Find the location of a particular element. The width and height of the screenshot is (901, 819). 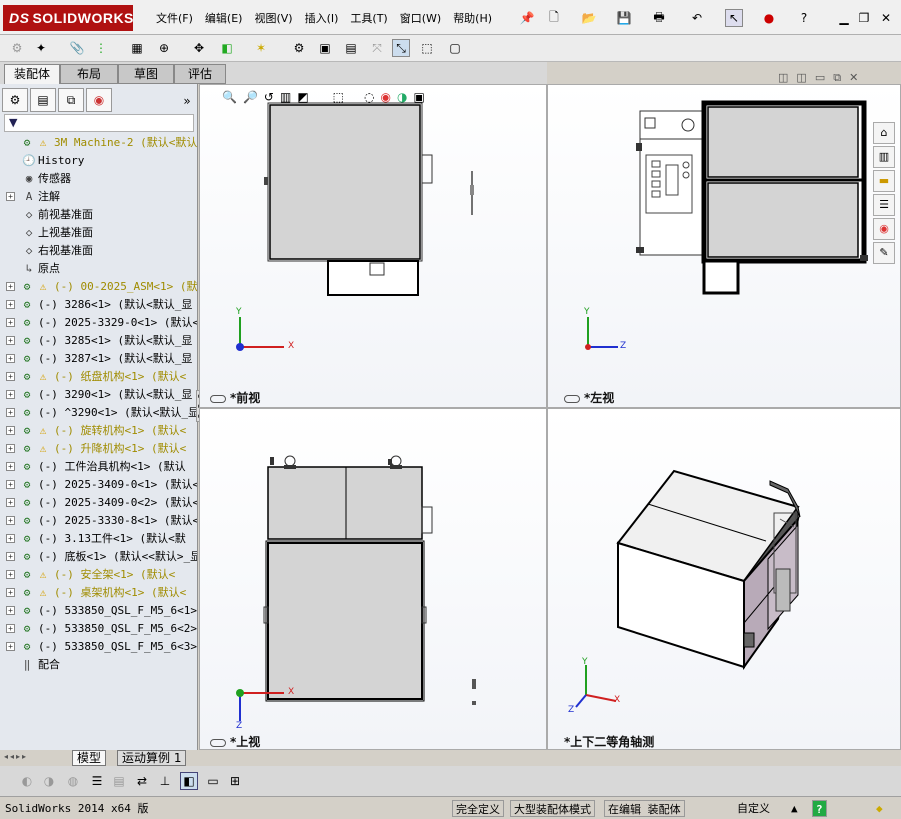

new-document-icon: 🗋 is located at coordinates (554, 18).